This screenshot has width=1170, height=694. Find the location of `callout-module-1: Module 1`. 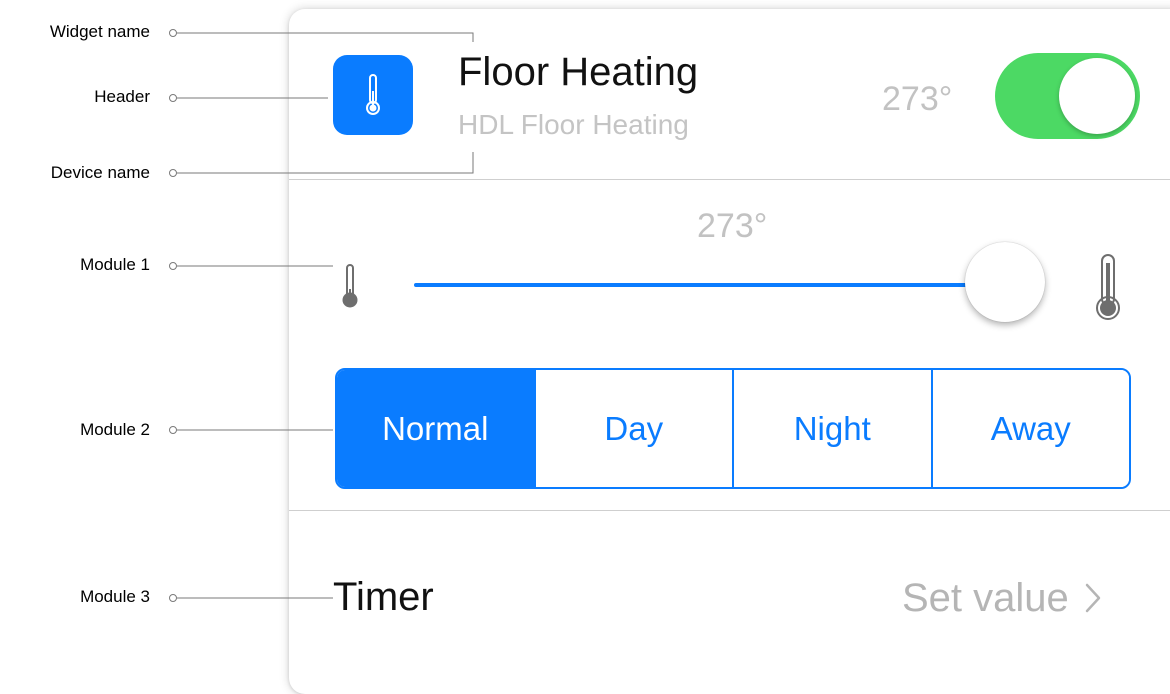

callout-module-1: Module 1 is located at coordinates (115, 264).